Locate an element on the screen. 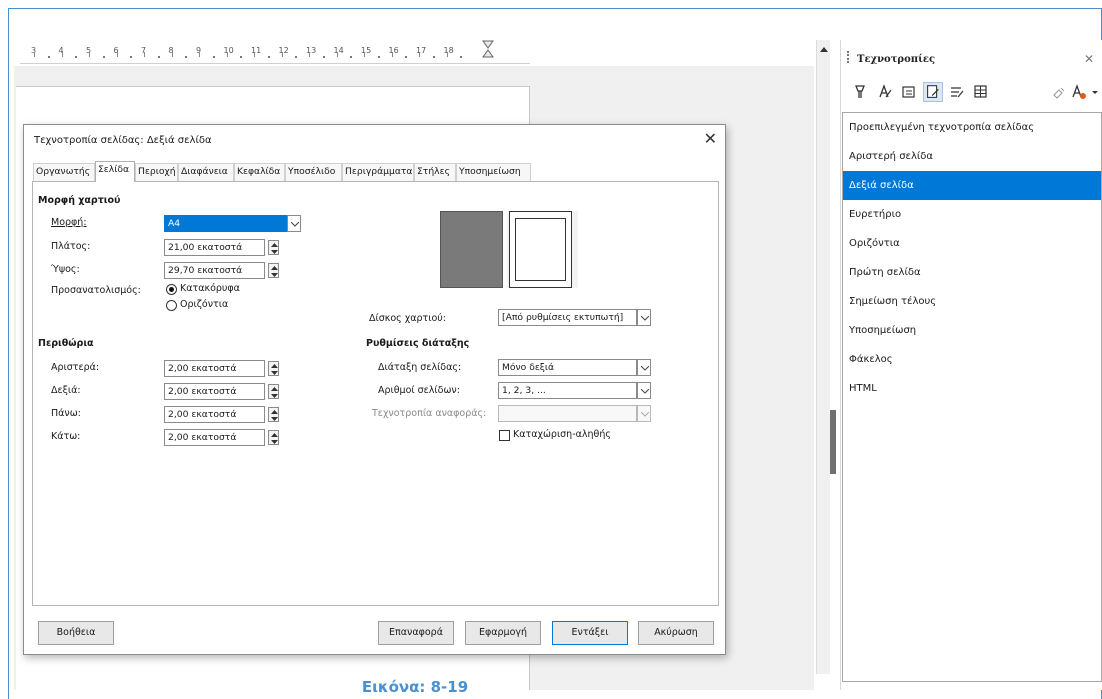  left-margin-stepper is located at coordinates (273, 368).